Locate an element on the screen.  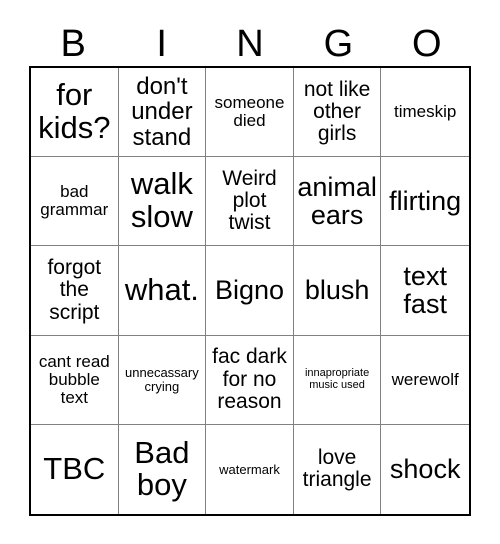
bingo-cell: animal ears is located at coordinates (337, 202).